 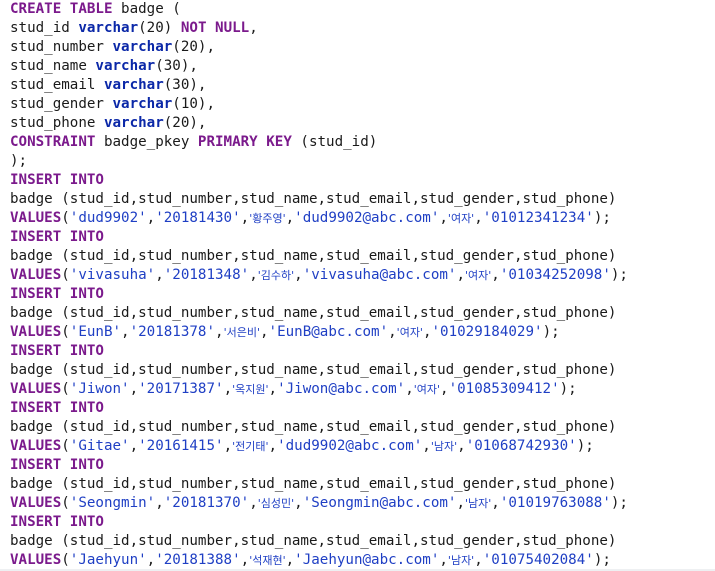 I want to click on statement-terminator: );, so click(x=19, y=161).